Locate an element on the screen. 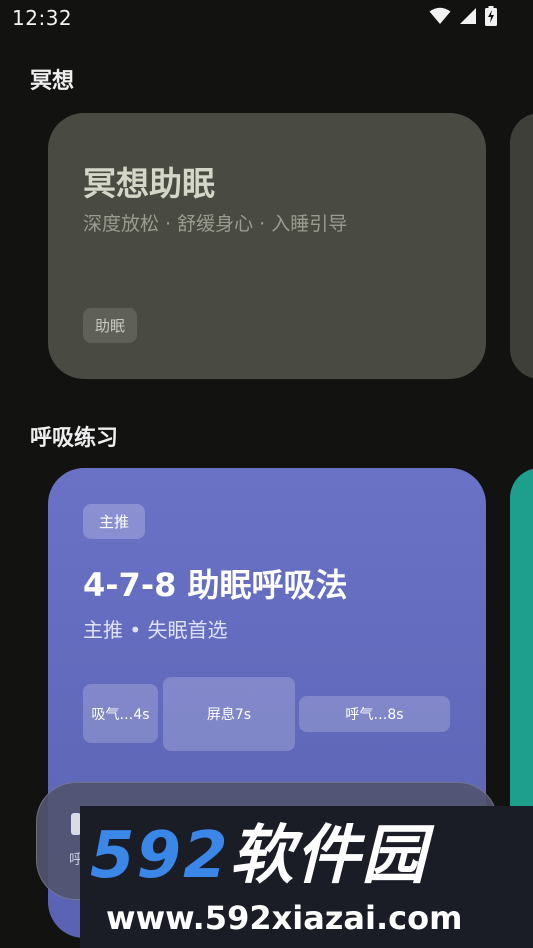  cellular-signal-icon is located at coordinates (468, 16).